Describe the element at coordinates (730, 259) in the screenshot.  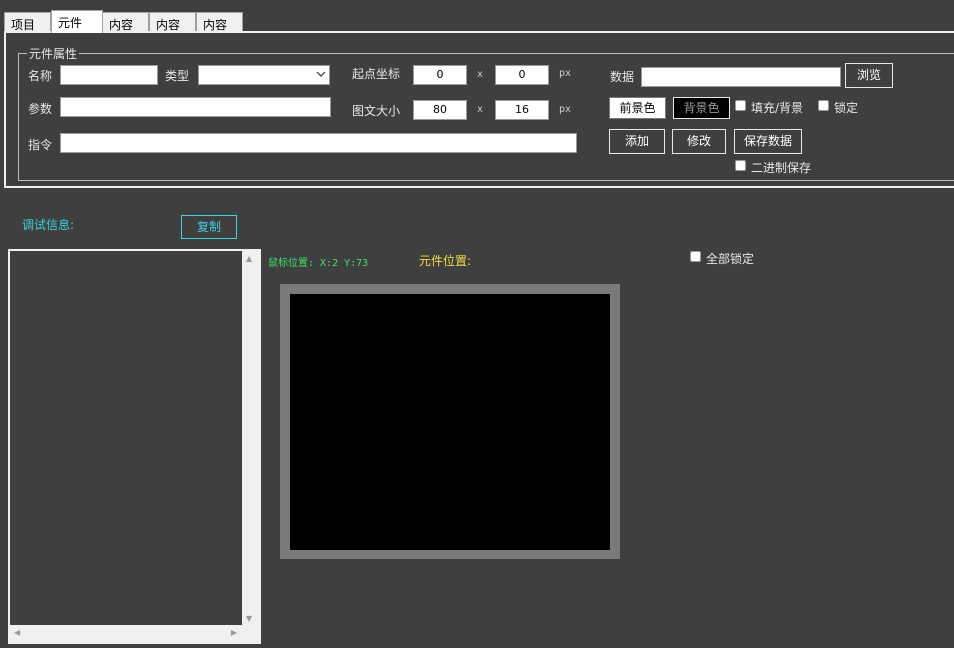
I see `lock-all-label: 全部锁定` at that location.